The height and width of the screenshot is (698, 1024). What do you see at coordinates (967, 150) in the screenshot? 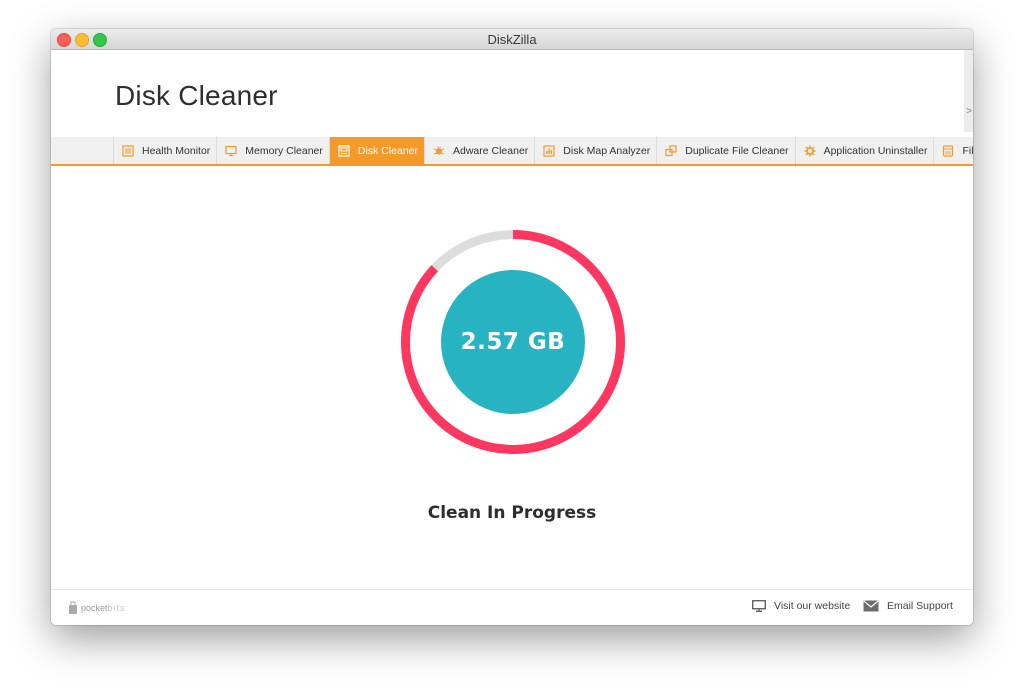
I see `tab-label: File Shredder` at bounding box center [967, 150].